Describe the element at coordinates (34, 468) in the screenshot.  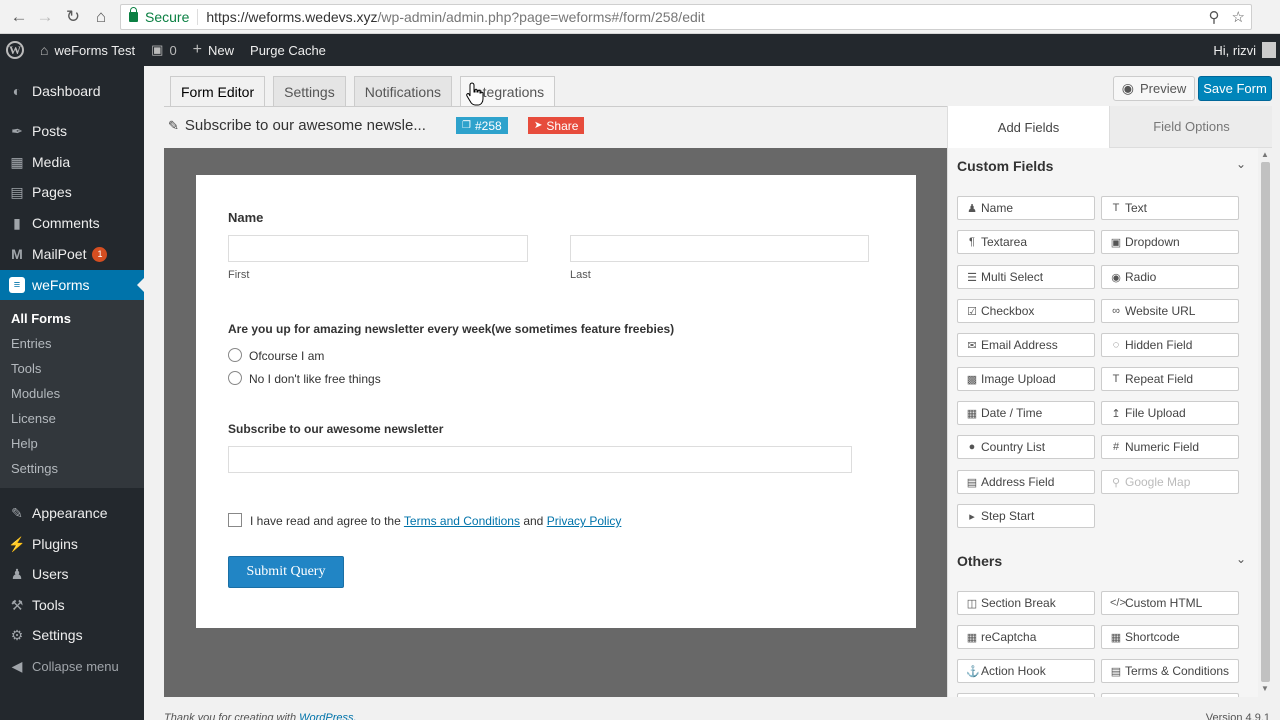
I see `submenu-settings: Settings` at that location.